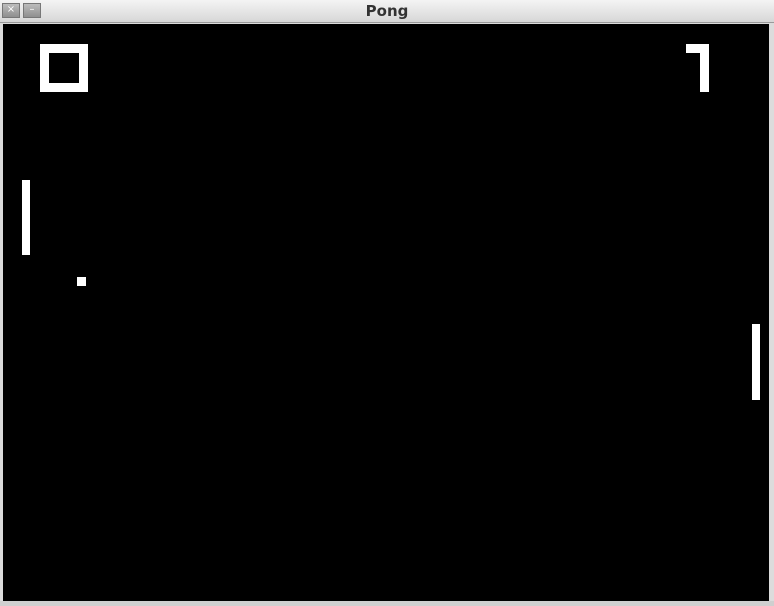  Describe the element at coordinates (81, 281) in the screenshot. I see `ball` at that location.